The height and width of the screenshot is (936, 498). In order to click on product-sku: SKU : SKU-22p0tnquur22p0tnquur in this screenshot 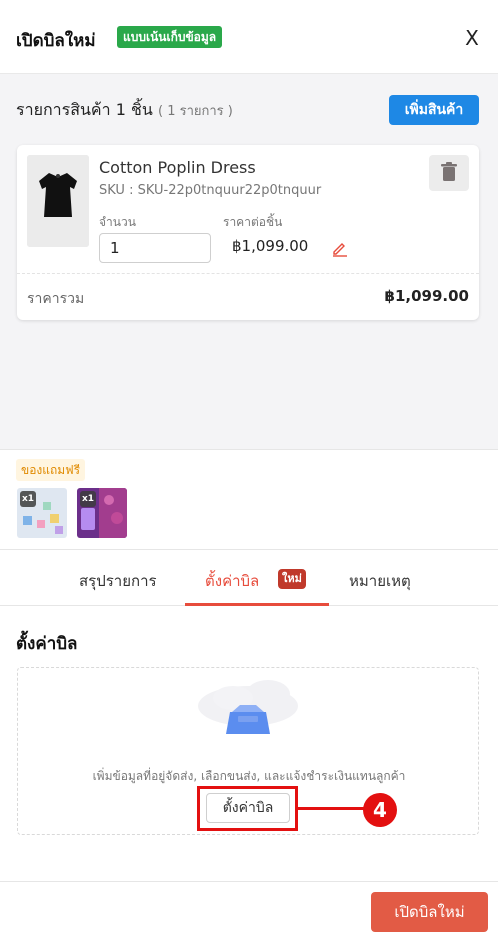, I will do `click(210, 190)`.